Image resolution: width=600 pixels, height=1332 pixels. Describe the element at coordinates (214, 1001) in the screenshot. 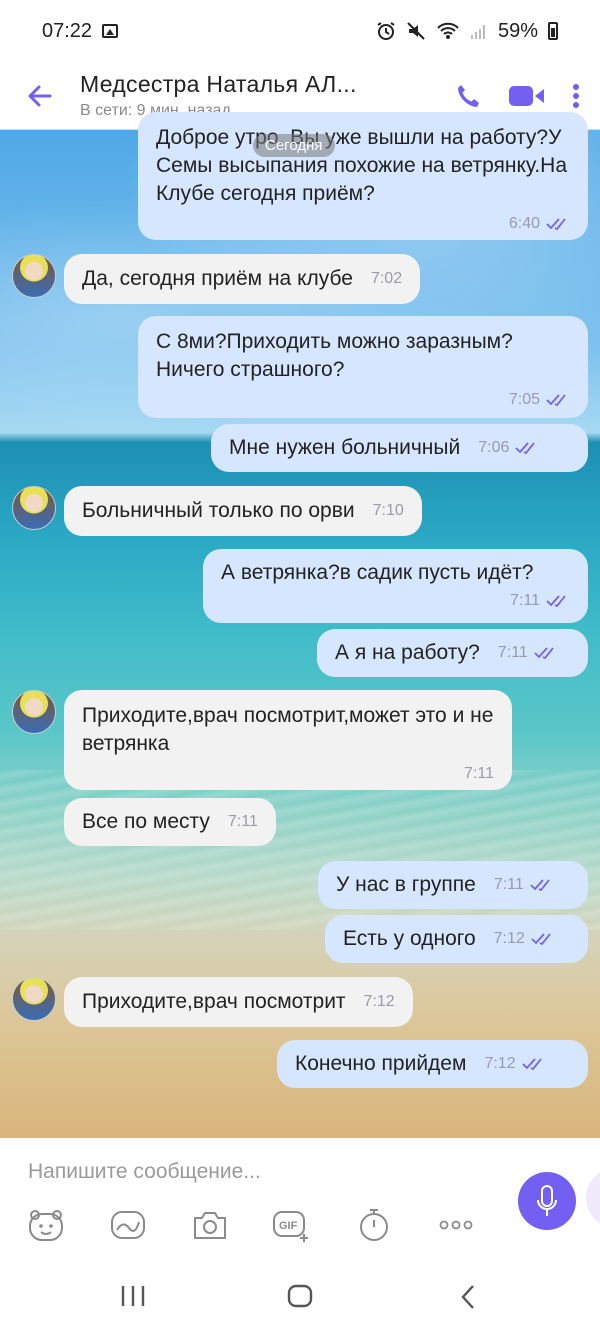

I see `message-text: Приходите,врач посмотрит` at that location.